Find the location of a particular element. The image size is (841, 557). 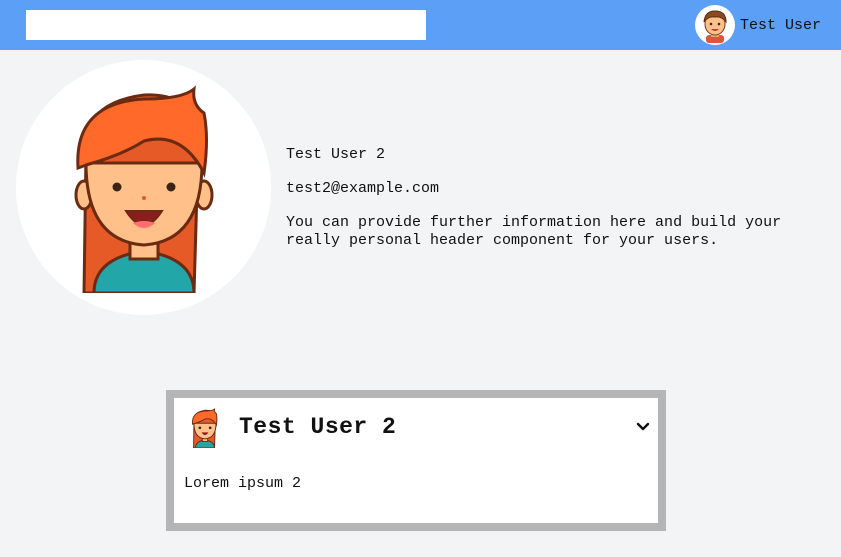

search-input is located at coordinates (226, 25).